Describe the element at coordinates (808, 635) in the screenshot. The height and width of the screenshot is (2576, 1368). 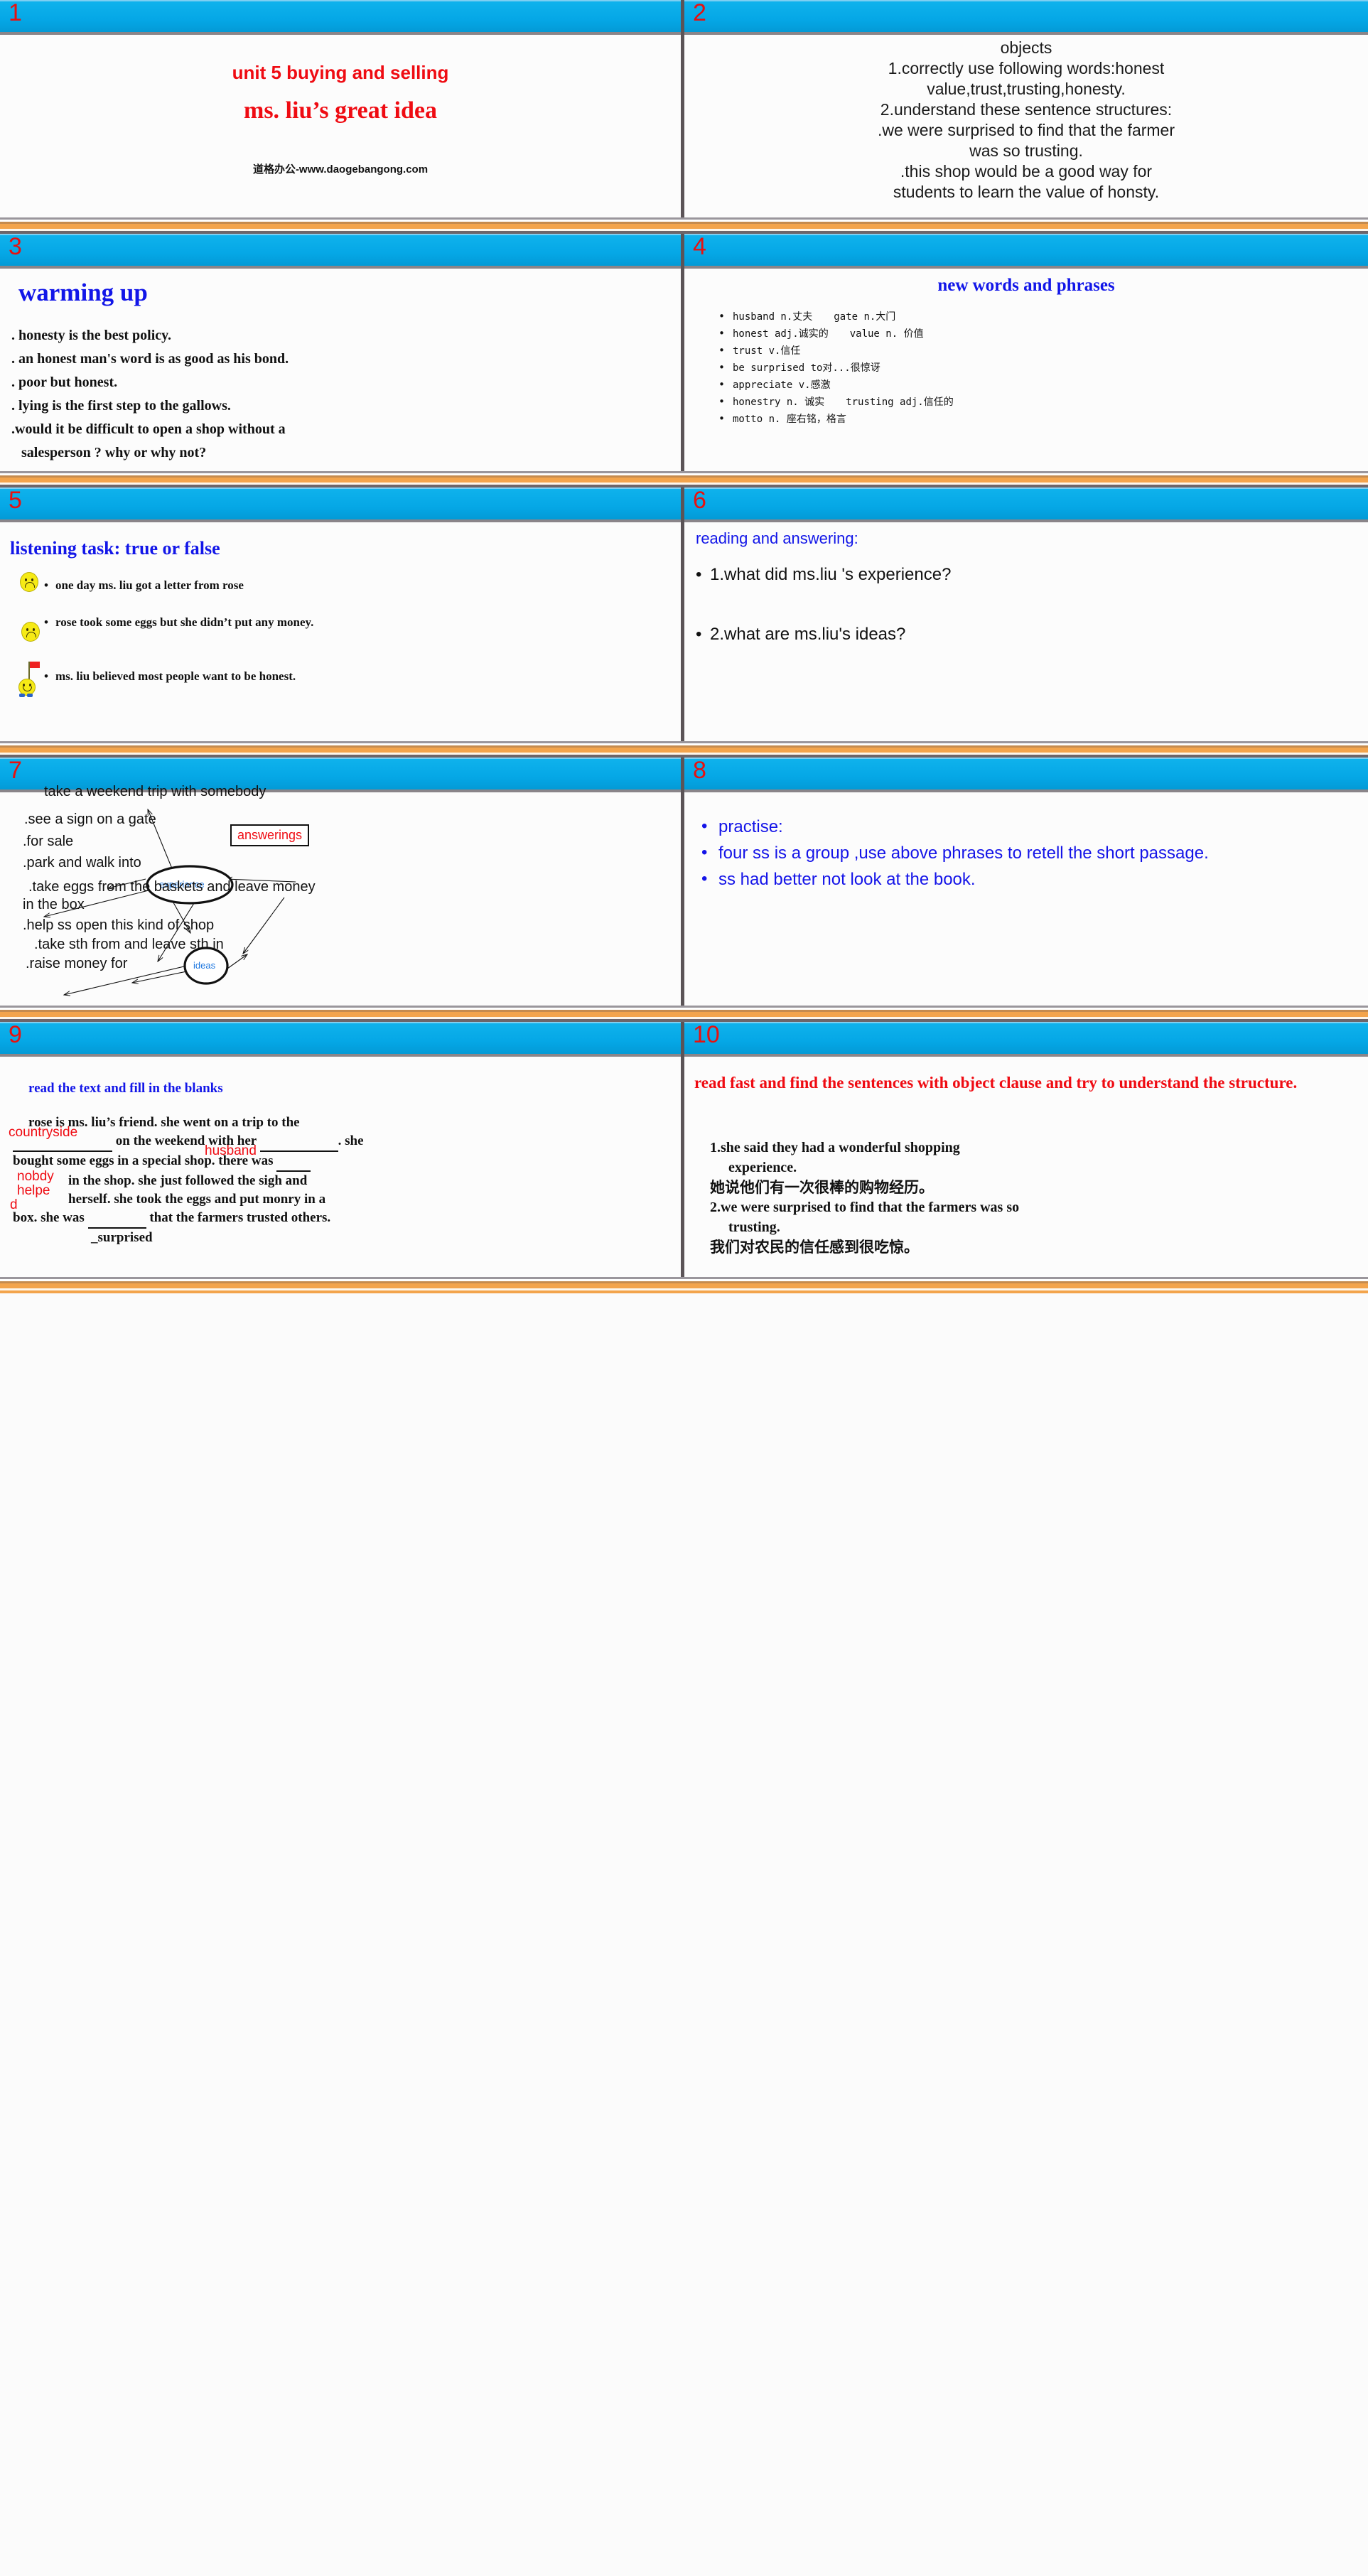
I see `question-text: 2.what are ms.liu's ideas?` at that location.